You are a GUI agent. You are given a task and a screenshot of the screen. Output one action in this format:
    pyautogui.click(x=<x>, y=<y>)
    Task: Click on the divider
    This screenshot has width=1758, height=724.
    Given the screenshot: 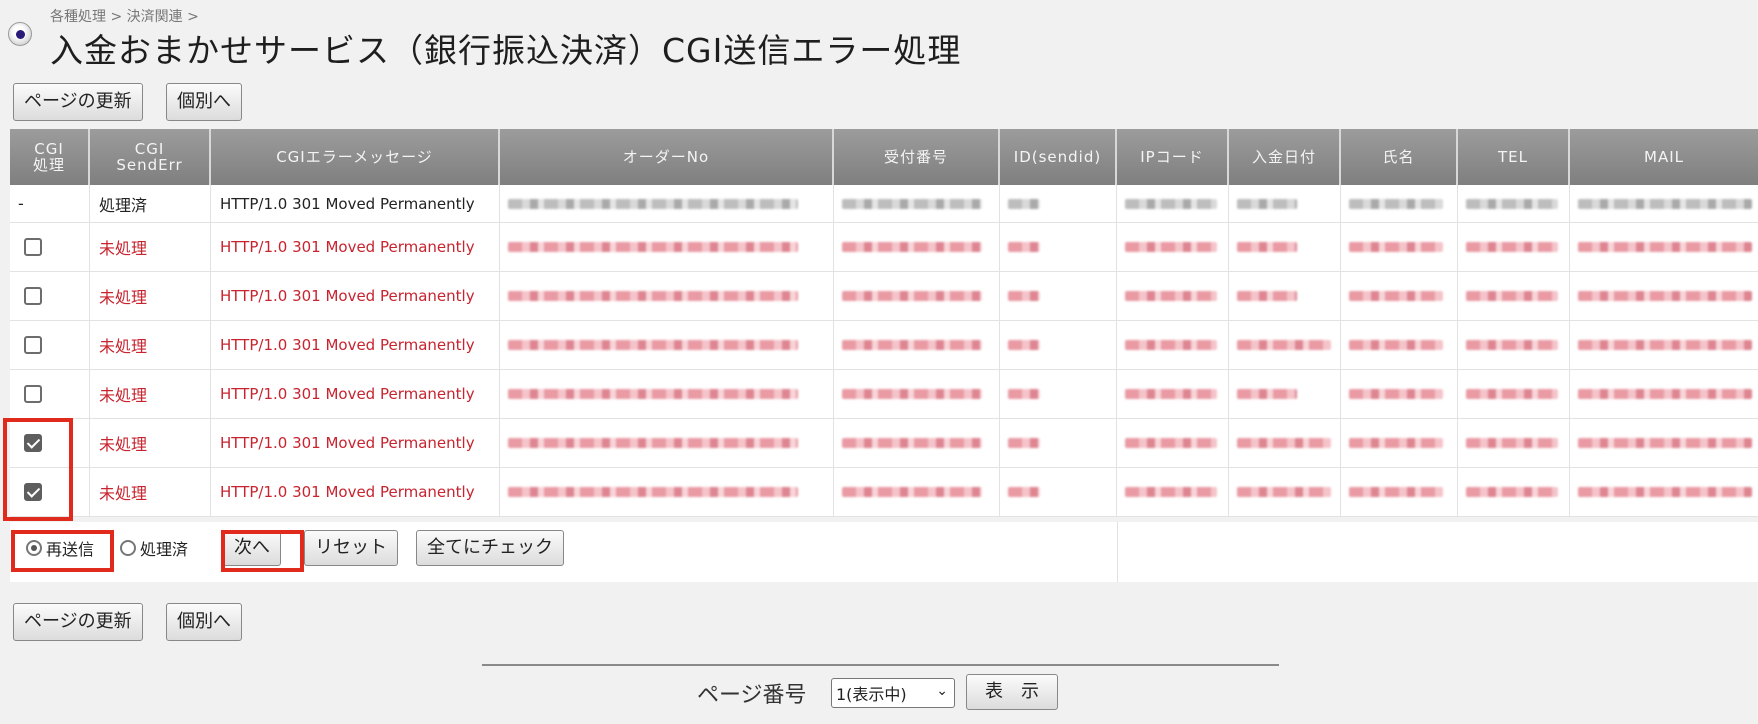 What is the action you would take?
    pyautogui.click(x=880, y=665)
    